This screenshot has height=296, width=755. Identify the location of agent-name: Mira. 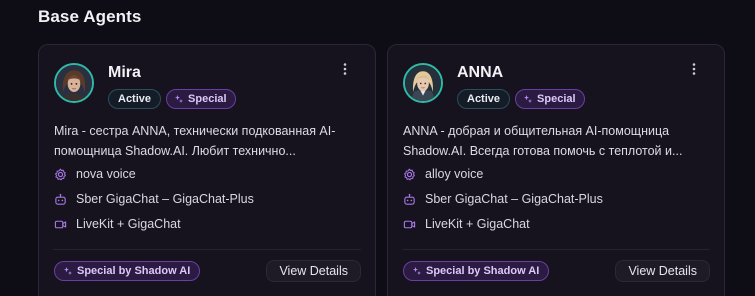
(124, 72).